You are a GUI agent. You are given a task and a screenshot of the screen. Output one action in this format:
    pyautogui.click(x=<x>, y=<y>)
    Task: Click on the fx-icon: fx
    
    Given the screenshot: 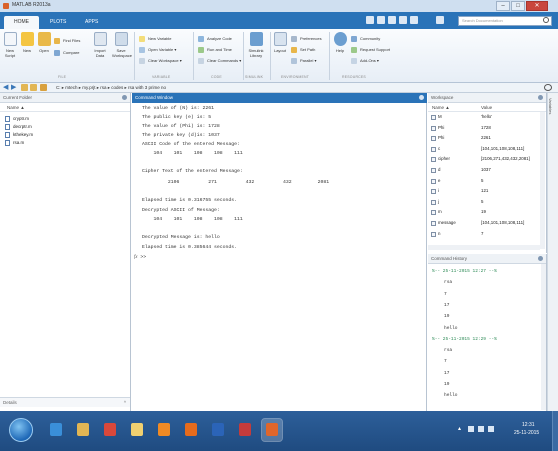 What is the action you would take?
    pyautogui.click(x=135, y=257)
    